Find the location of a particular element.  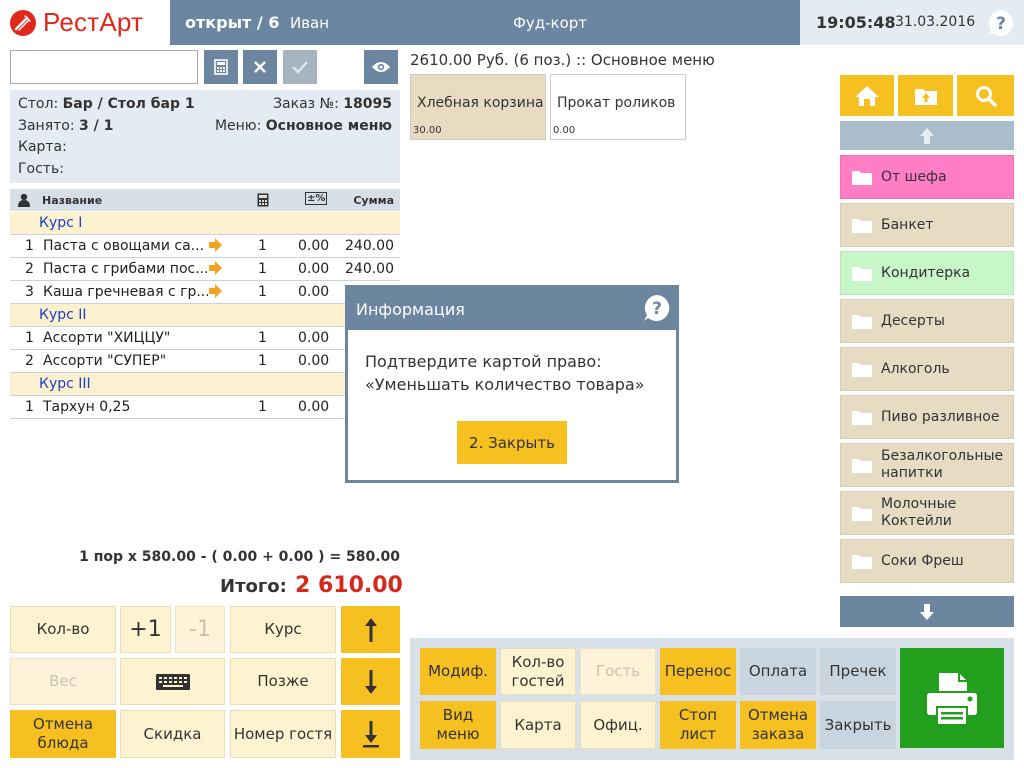

stop-list-button: Стоп лист is located at coordinates (698, 725).